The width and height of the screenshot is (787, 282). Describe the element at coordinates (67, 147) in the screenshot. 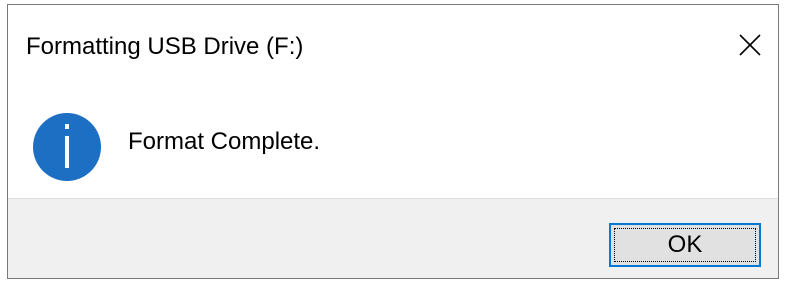

I see `info-icon` at that location.